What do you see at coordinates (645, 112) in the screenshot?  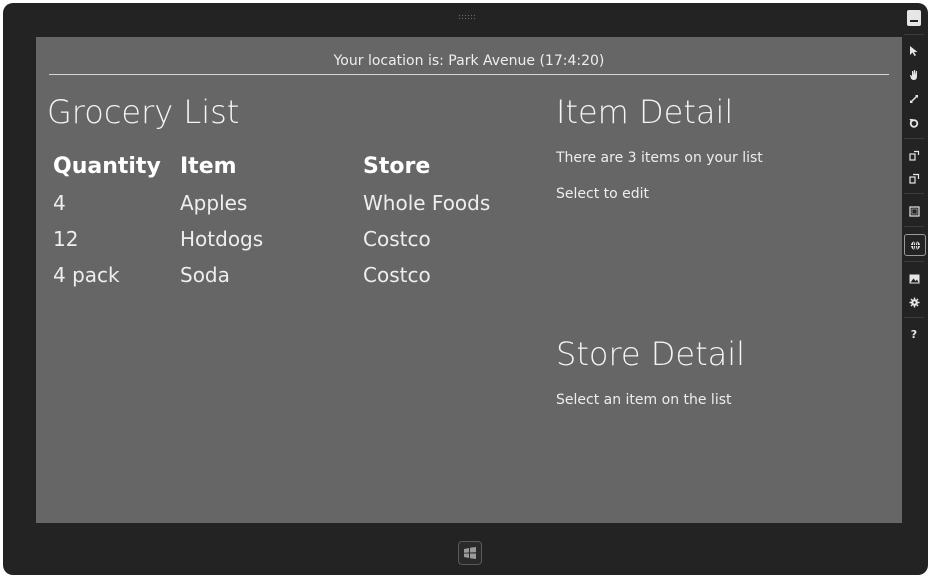 I see `item-detail-title: Item Detail` at bounding box center [645, 112].